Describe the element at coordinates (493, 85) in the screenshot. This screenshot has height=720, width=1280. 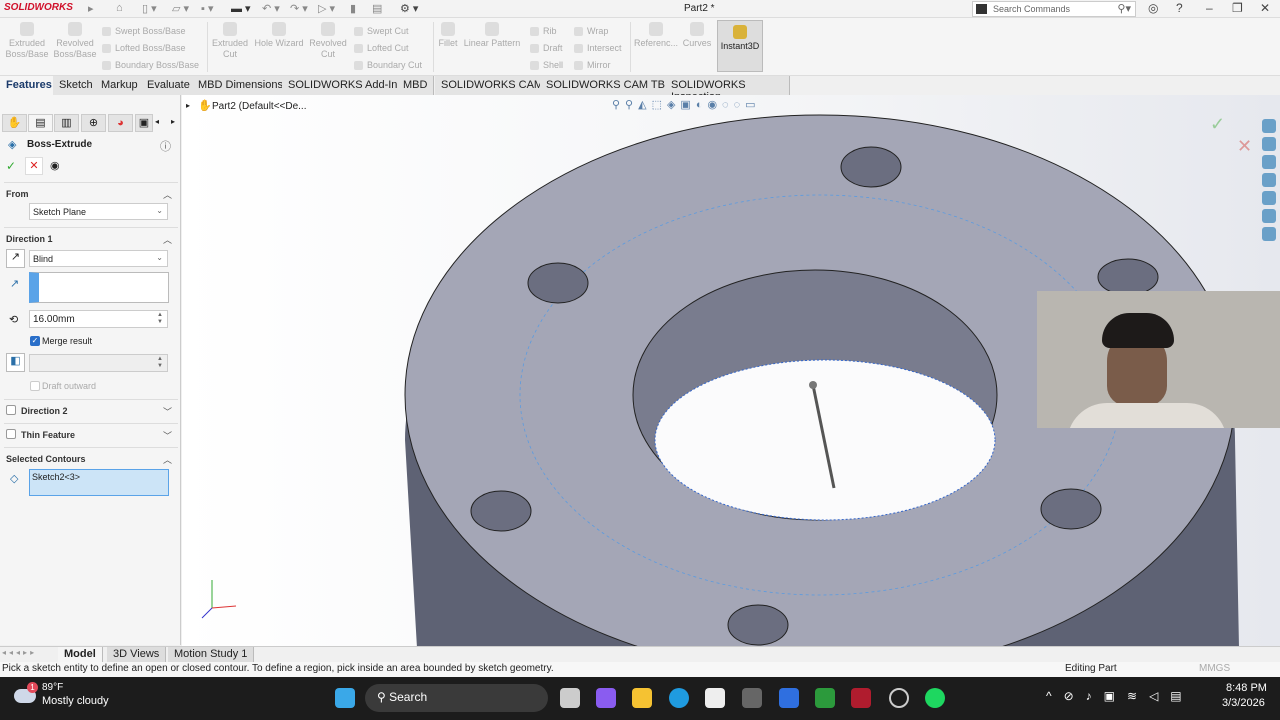
I see `tab-solidworks-cam: SOLIDWORKS CAM` at that location.